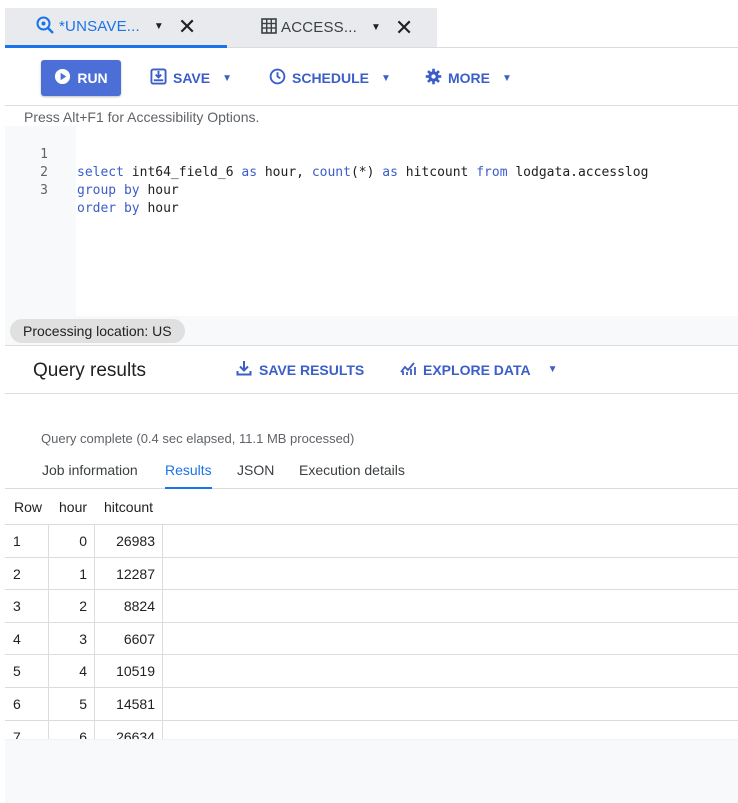 The height and width of the screenshot is (803, 738). I want to click on play-icon, so click(62, 78).